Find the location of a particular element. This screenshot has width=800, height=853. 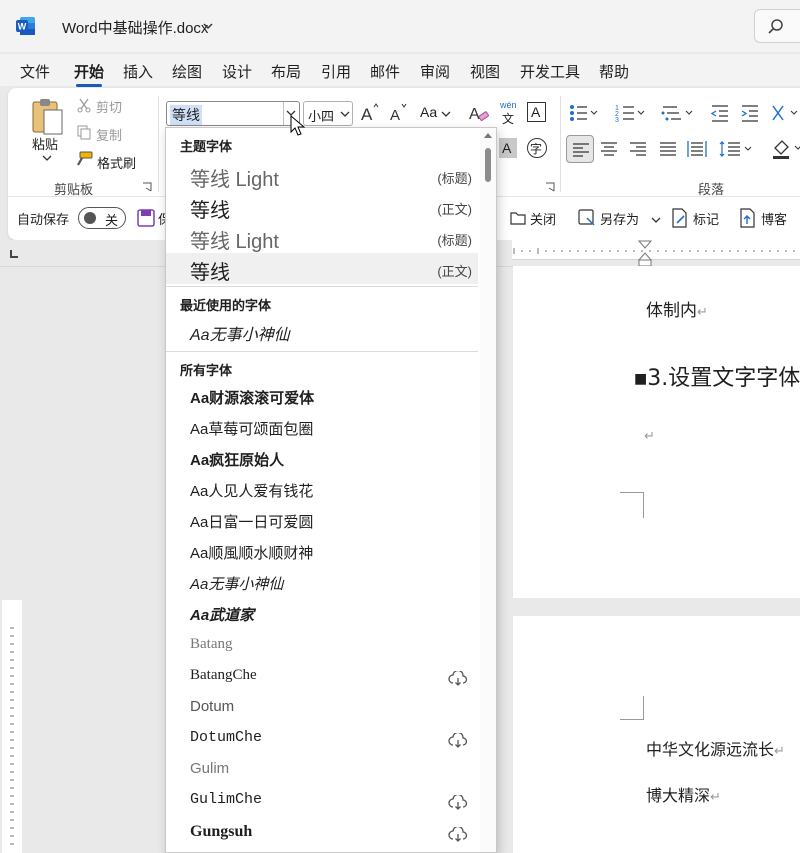

blog-button: 博客 is located at coordinates (774, 218).